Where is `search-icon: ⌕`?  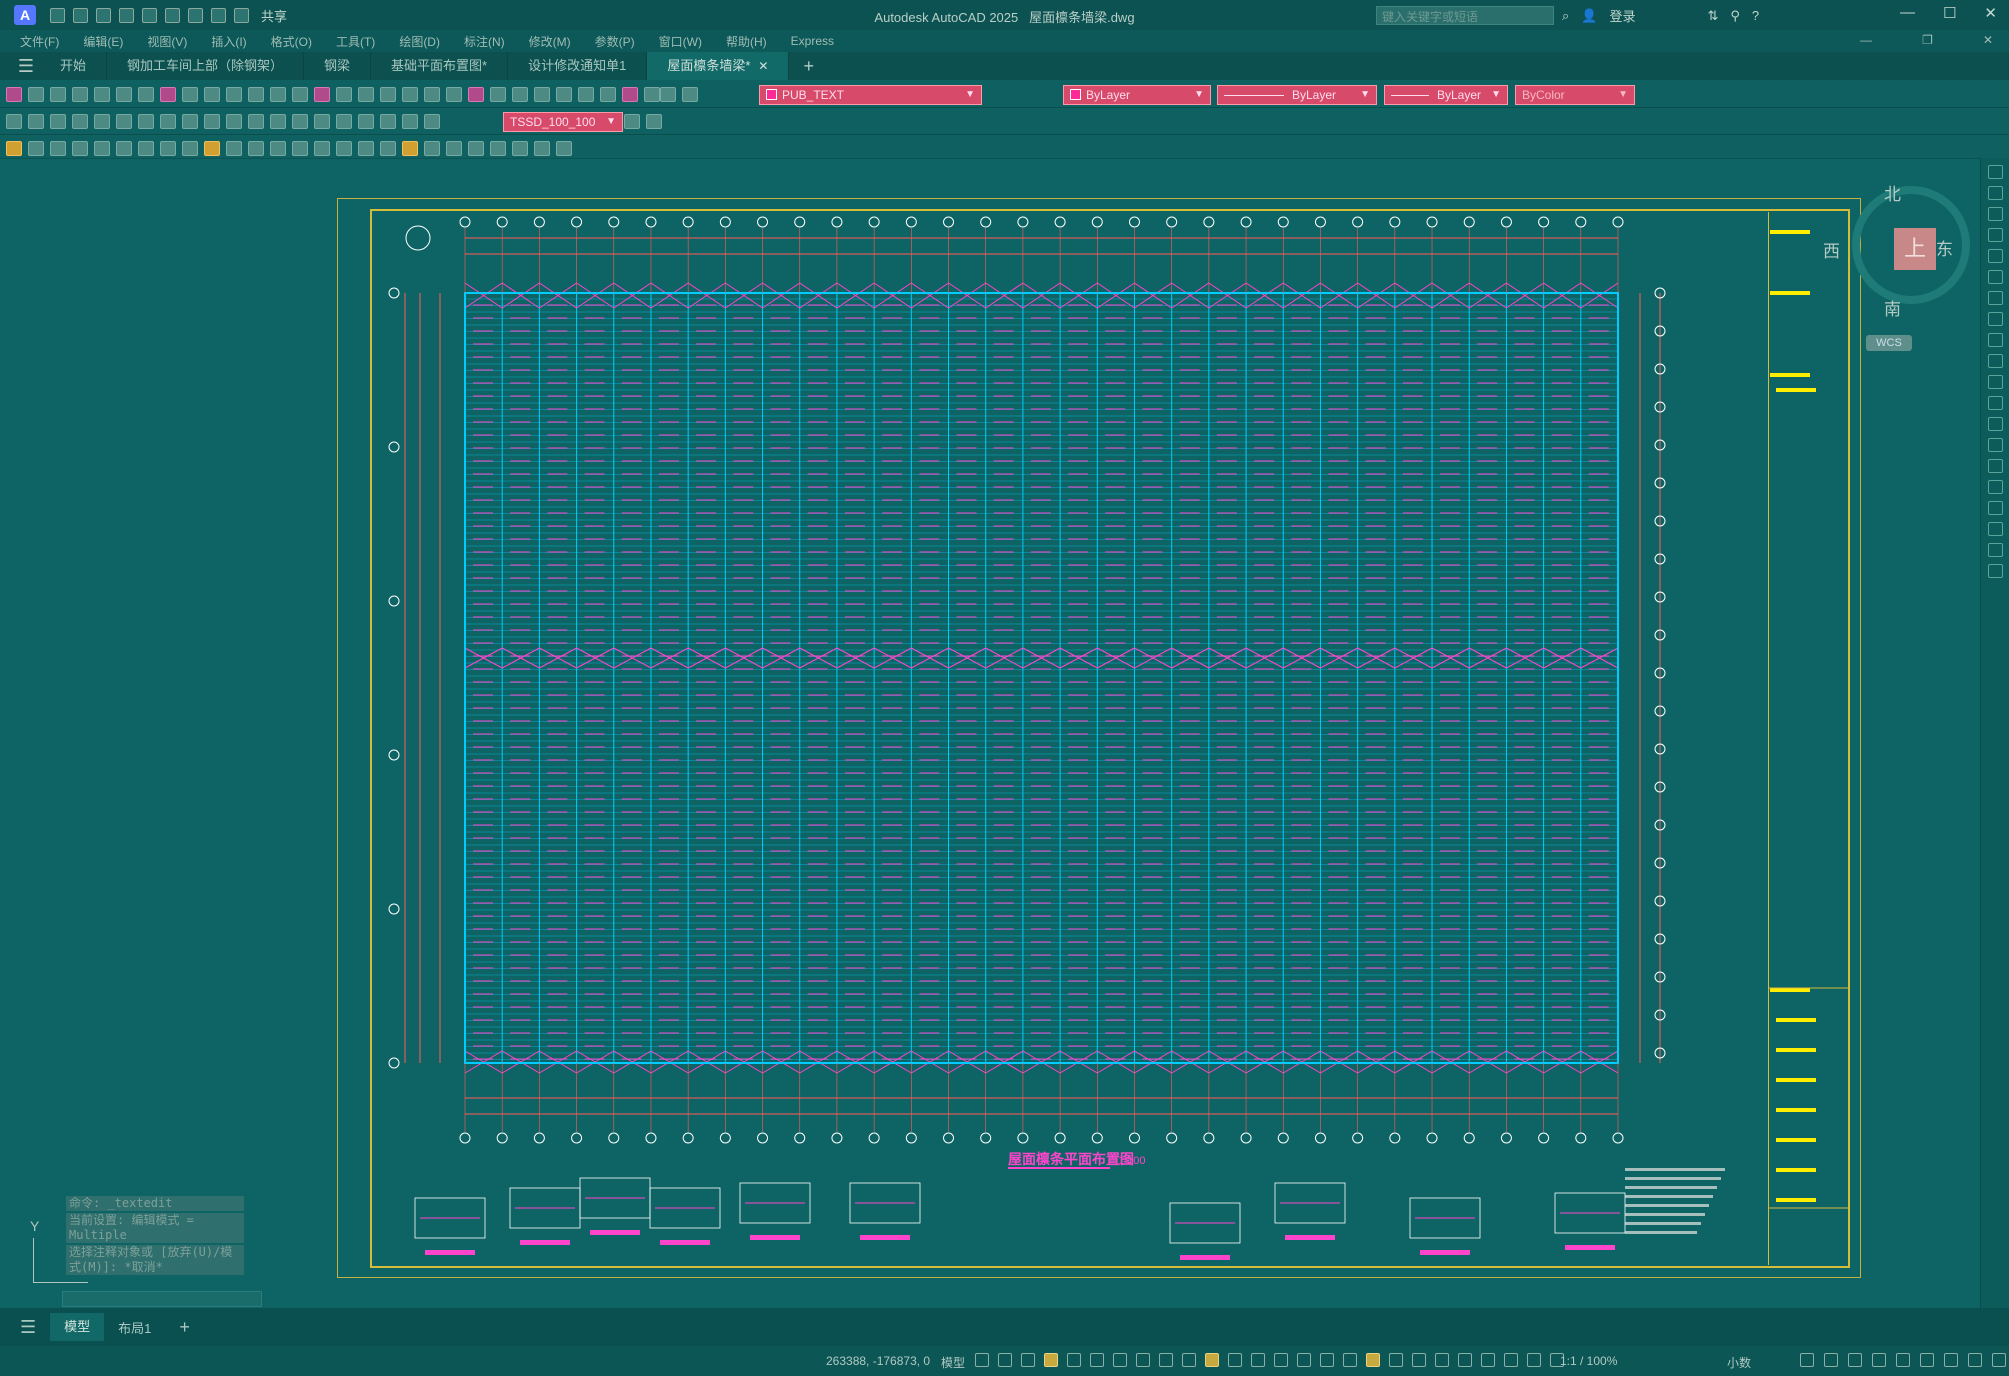
search-icon: ⌕ is located at coordinates (1565, 16).